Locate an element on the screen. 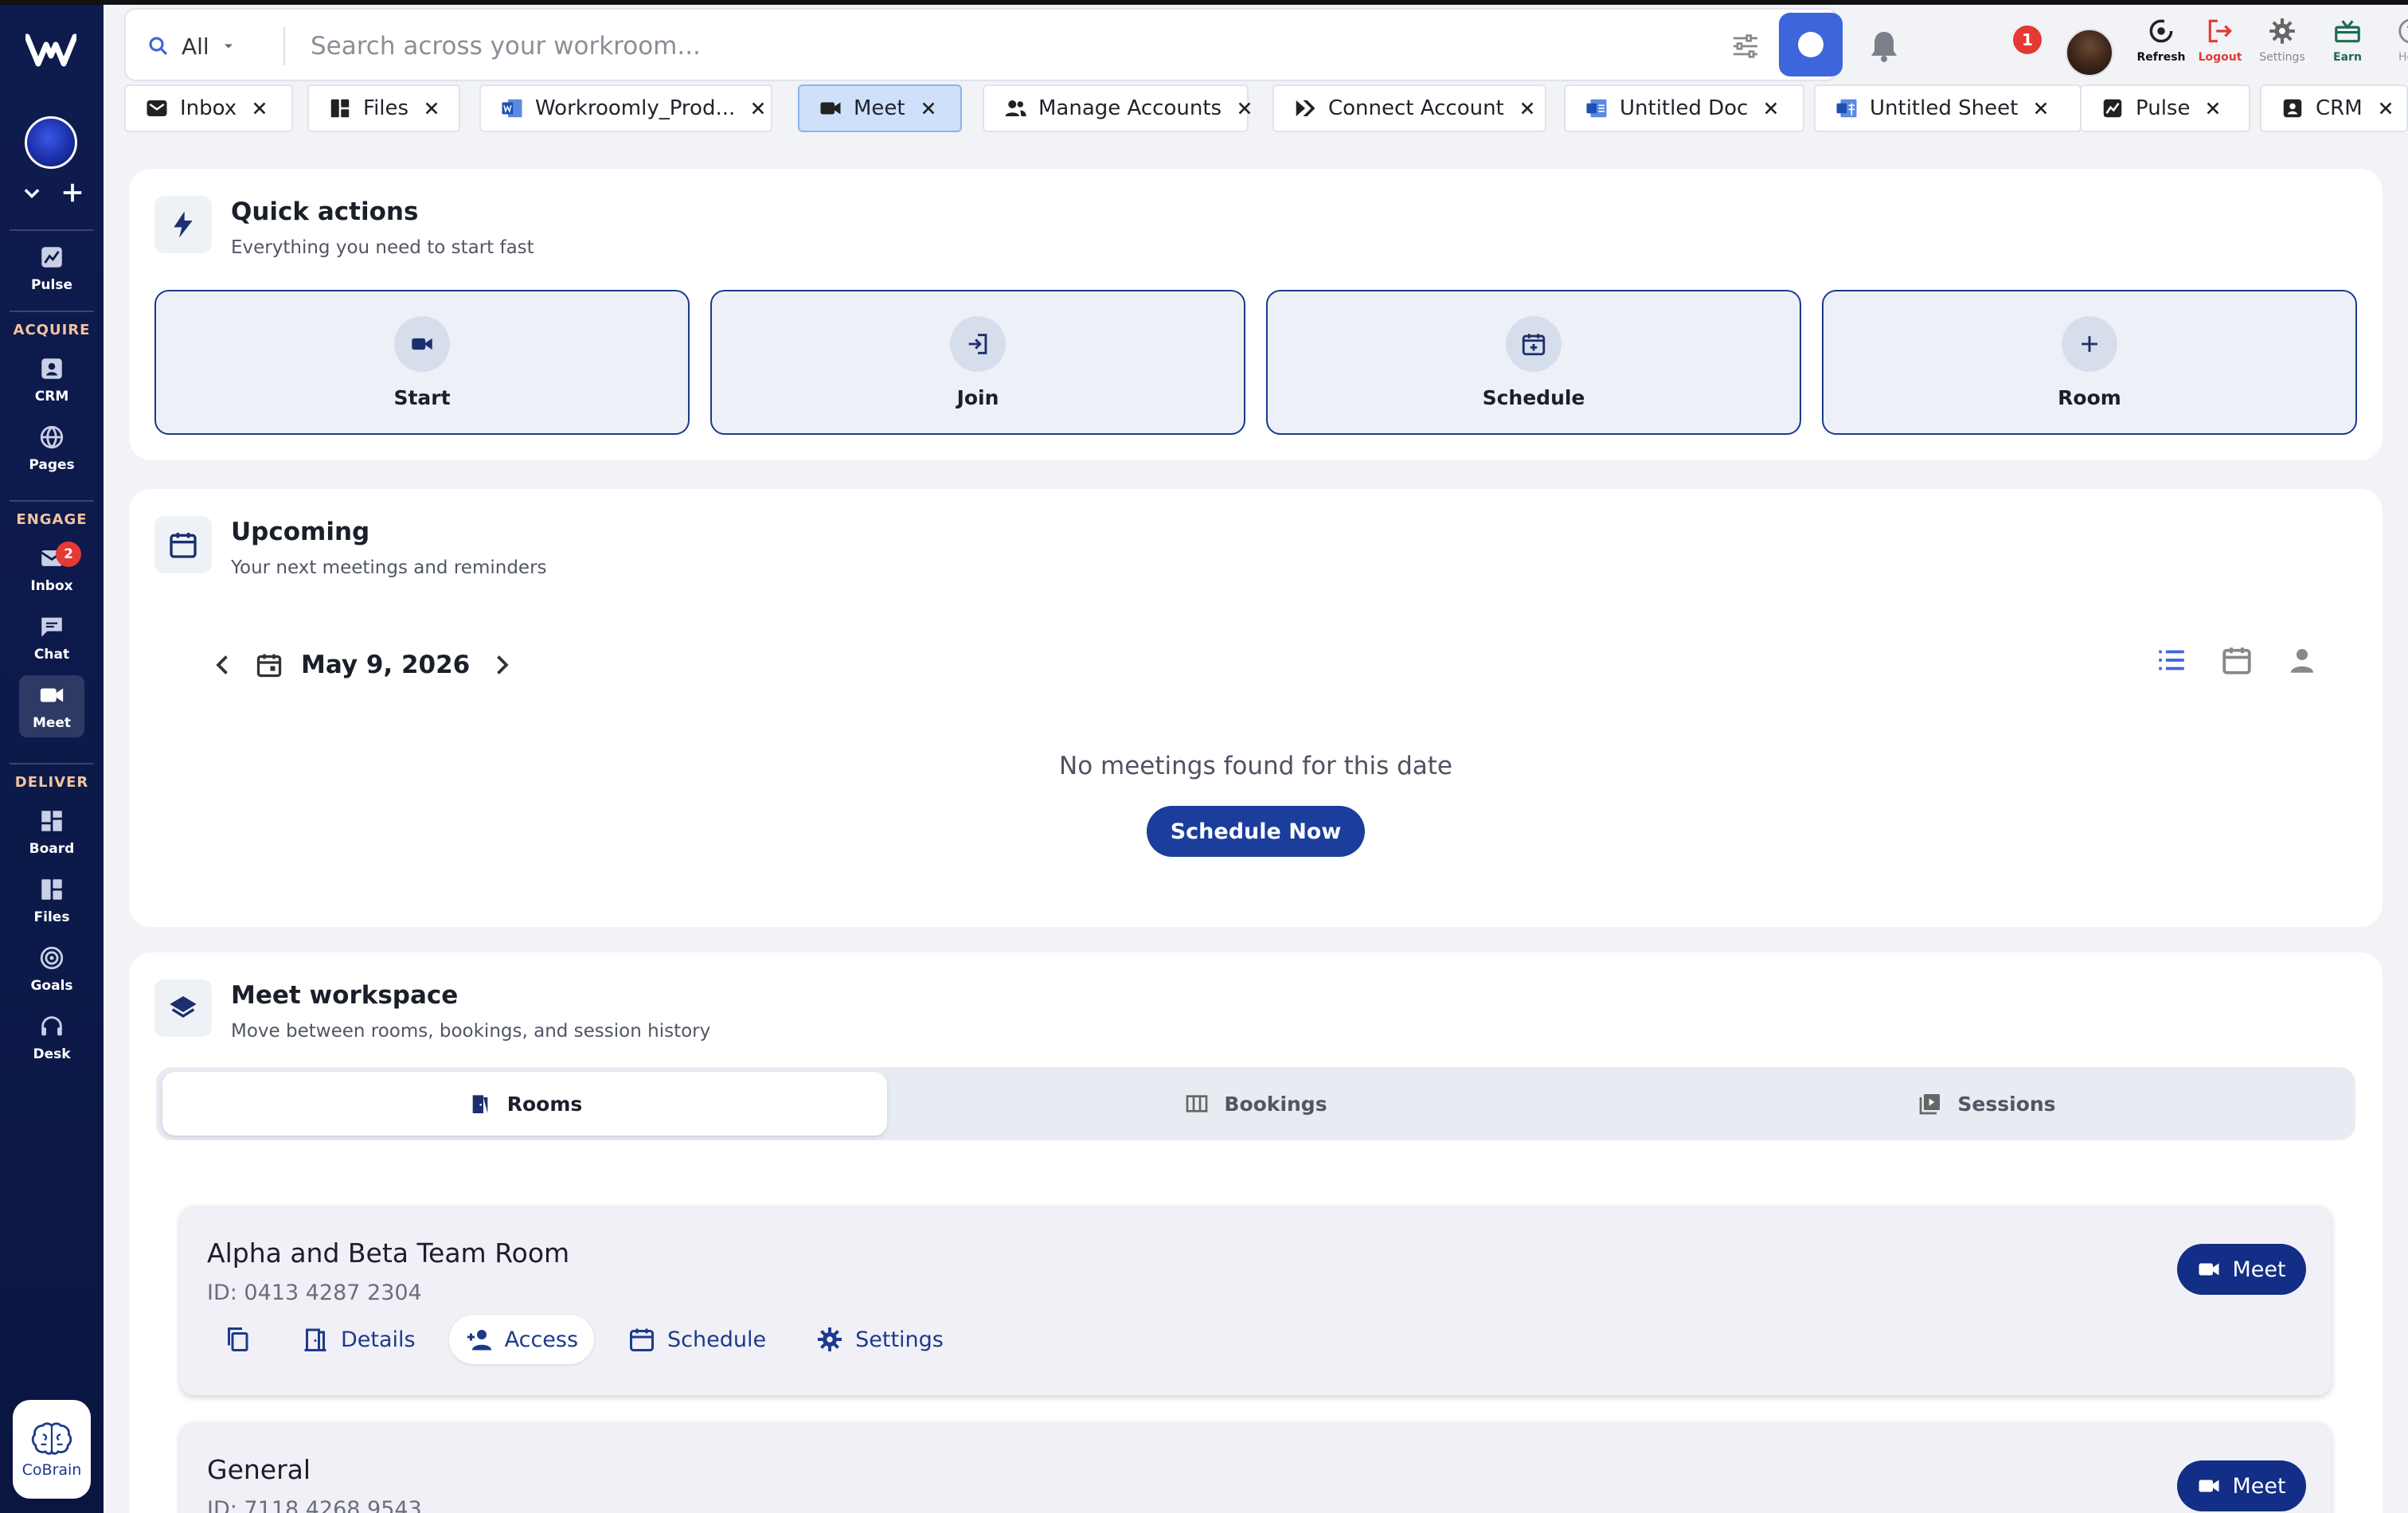 Image resolution: width=2408 pixels, height=1513 pixels. chevron-left-icon is located at coordinates (223, 665).